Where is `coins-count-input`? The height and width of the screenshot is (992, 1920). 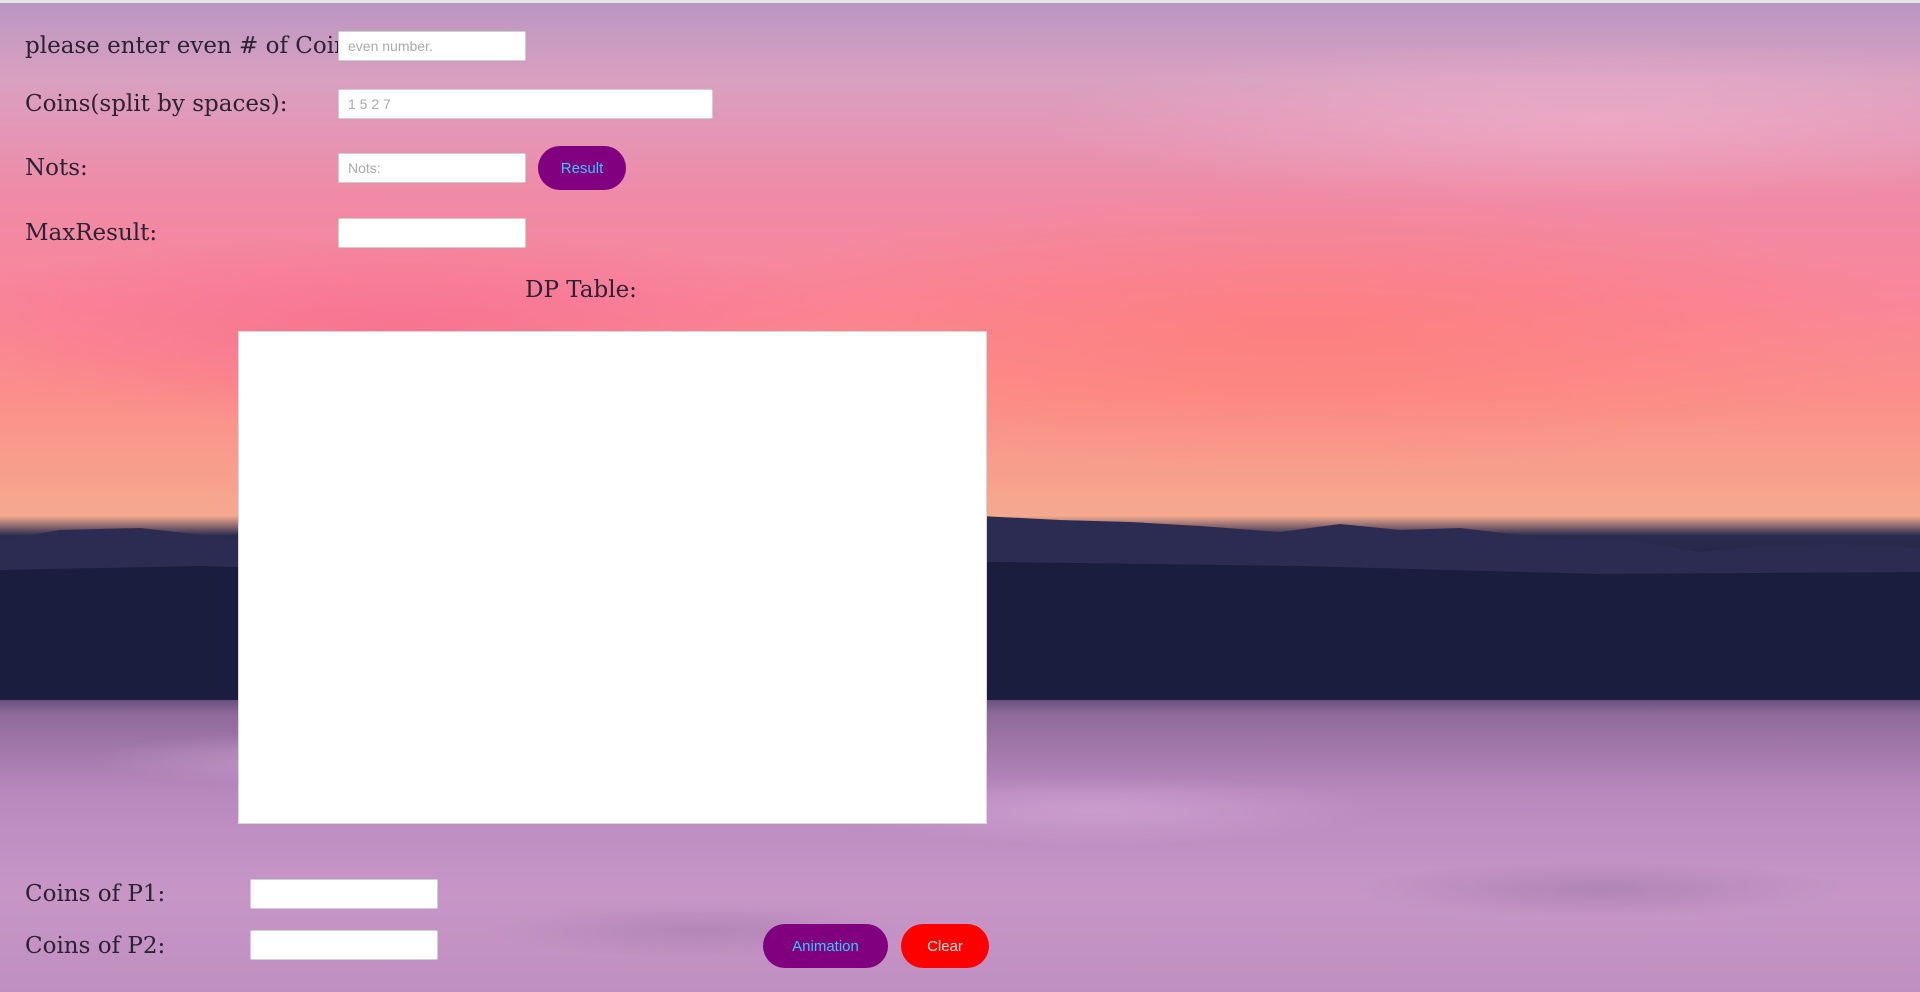
coins-count-input is located at coordinates (432, 46).